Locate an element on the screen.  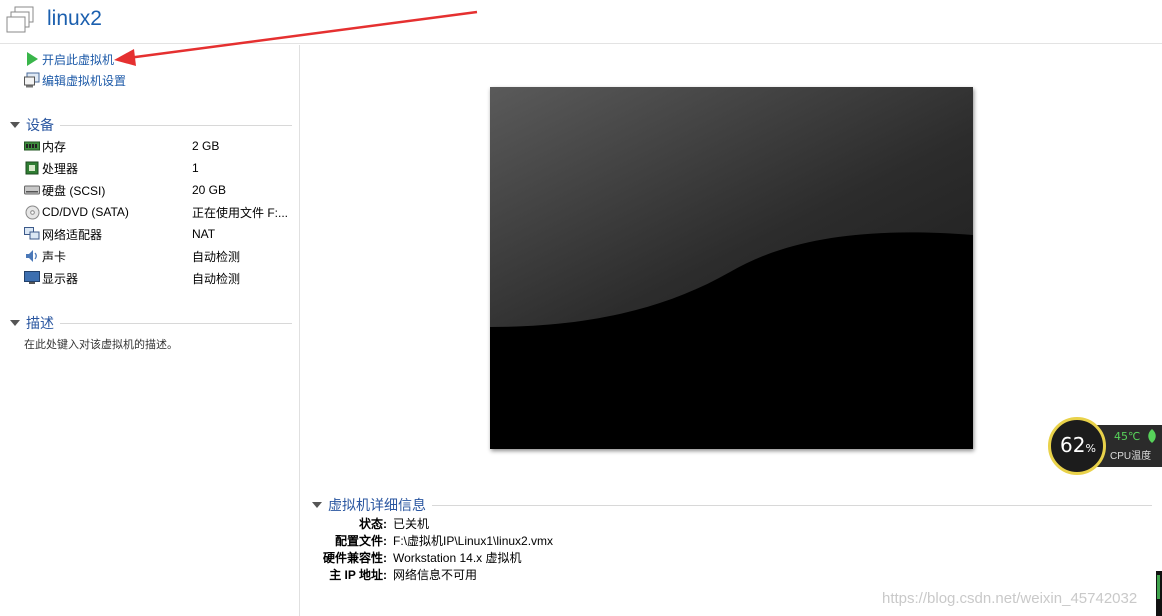
display-icon is located at coordinates (32, 278).